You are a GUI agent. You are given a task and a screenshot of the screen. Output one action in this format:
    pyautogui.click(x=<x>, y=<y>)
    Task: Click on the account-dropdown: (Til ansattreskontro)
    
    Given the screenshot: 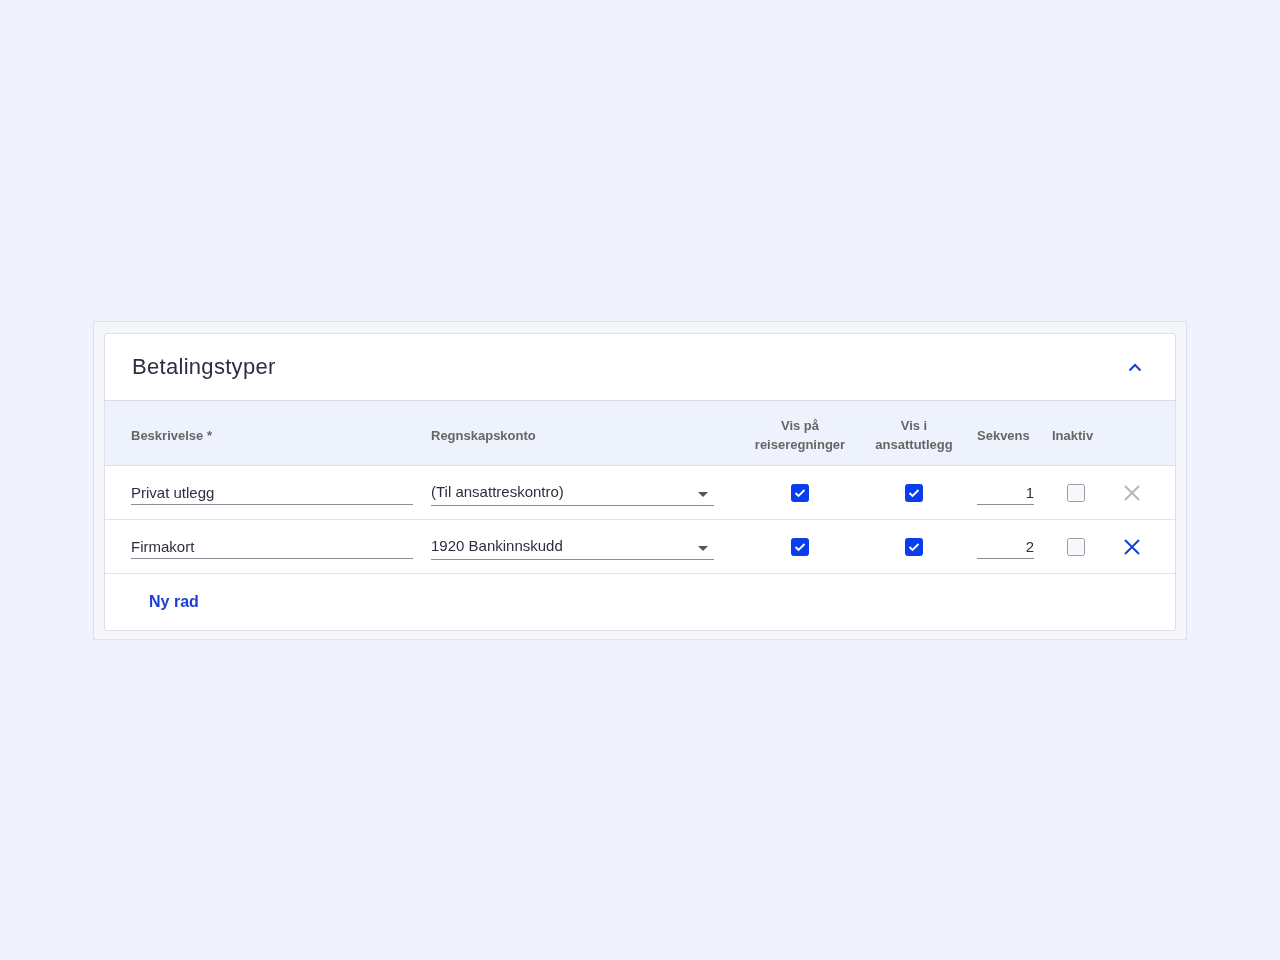 What is the action you would take?
    pyautogui.click(x=572, y=492)
    